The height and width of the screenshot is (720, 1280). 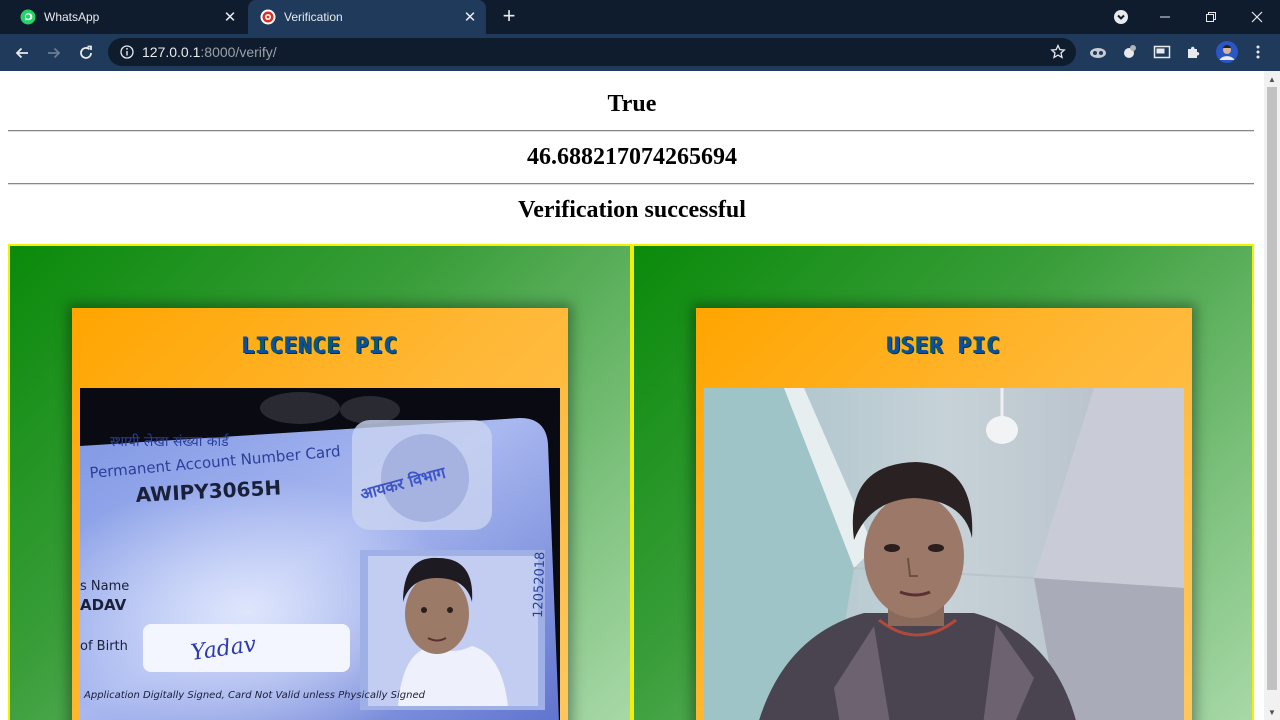 What do you see at coordinates (539, 584) in the screenshot?
I see `card-side-number: 12052018` at bounding box center [539, 584].